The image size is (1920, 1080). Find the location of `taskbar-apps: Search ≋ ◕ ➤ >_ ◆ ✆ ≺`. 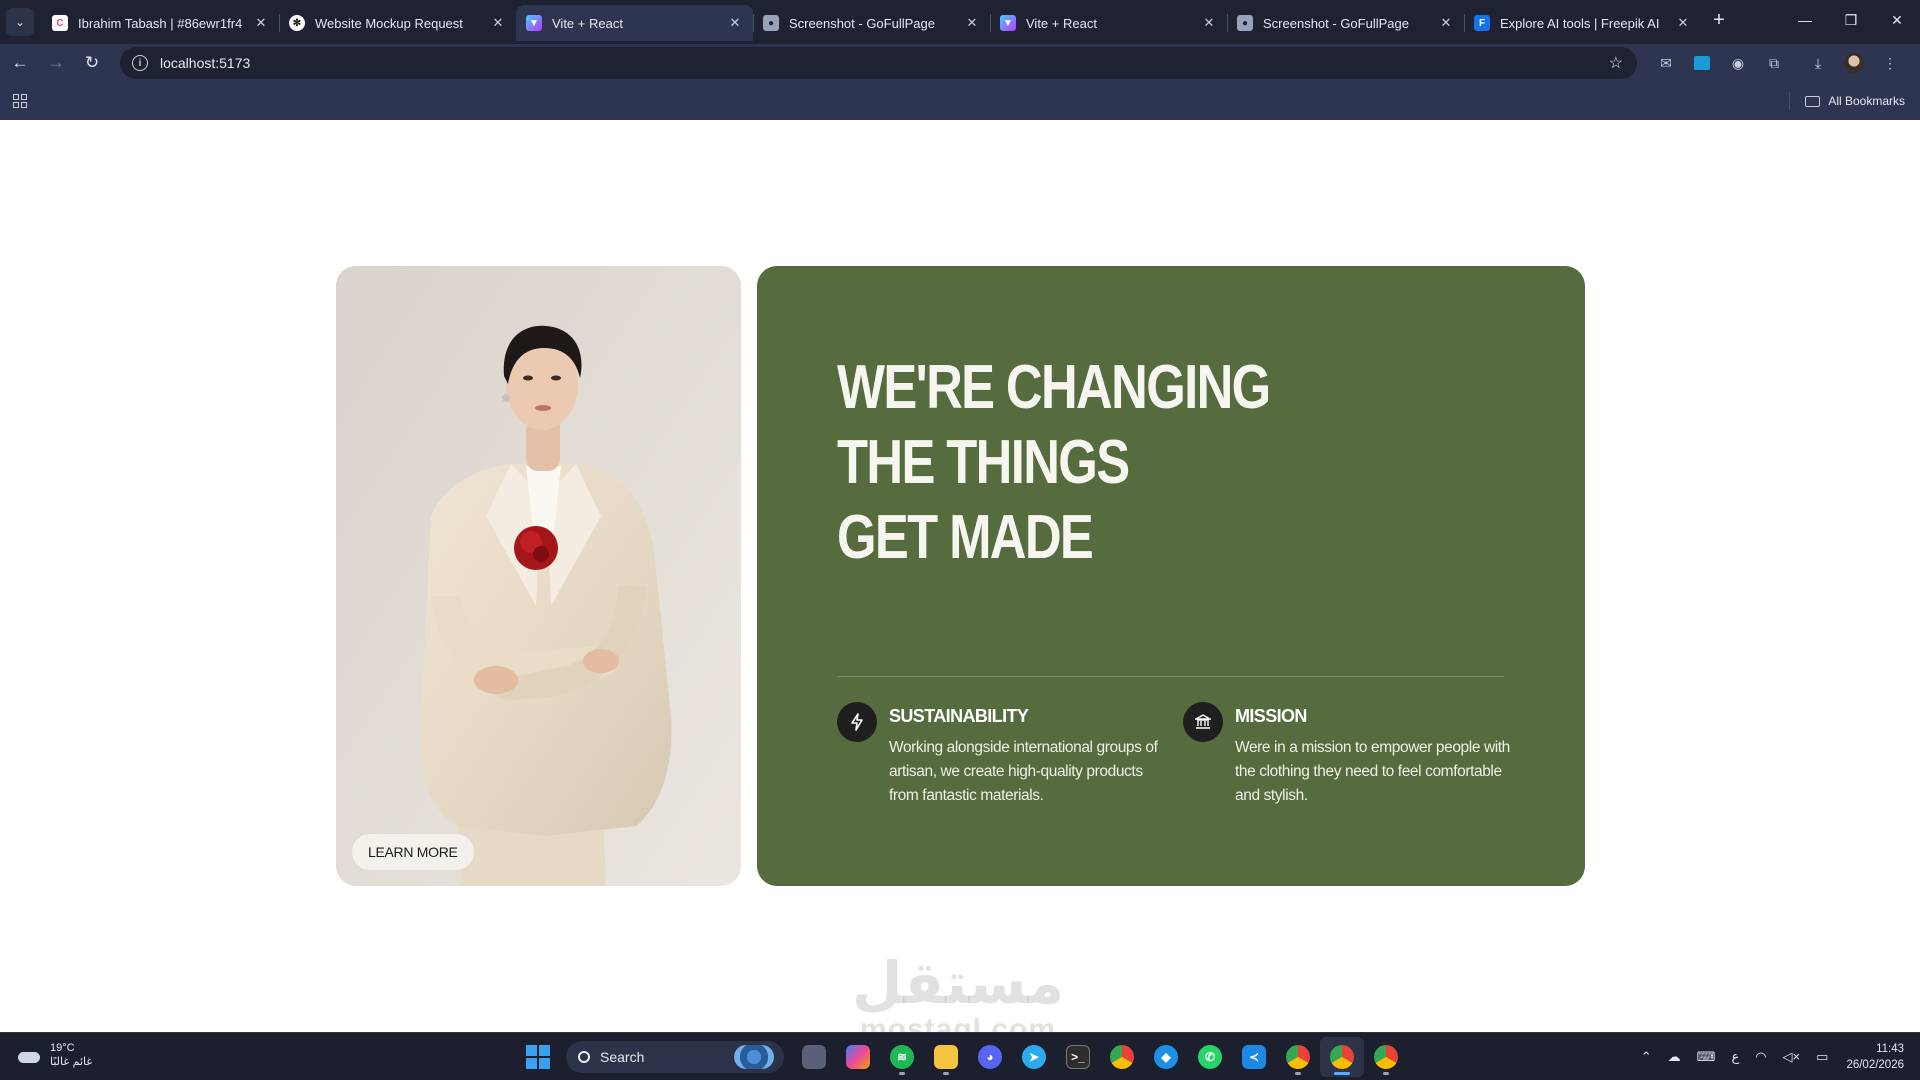

taskbar-apps: Search ≋ ◕ ➤ >_ ◆ ✆ ≺ is located at coordinates (967, 1057).